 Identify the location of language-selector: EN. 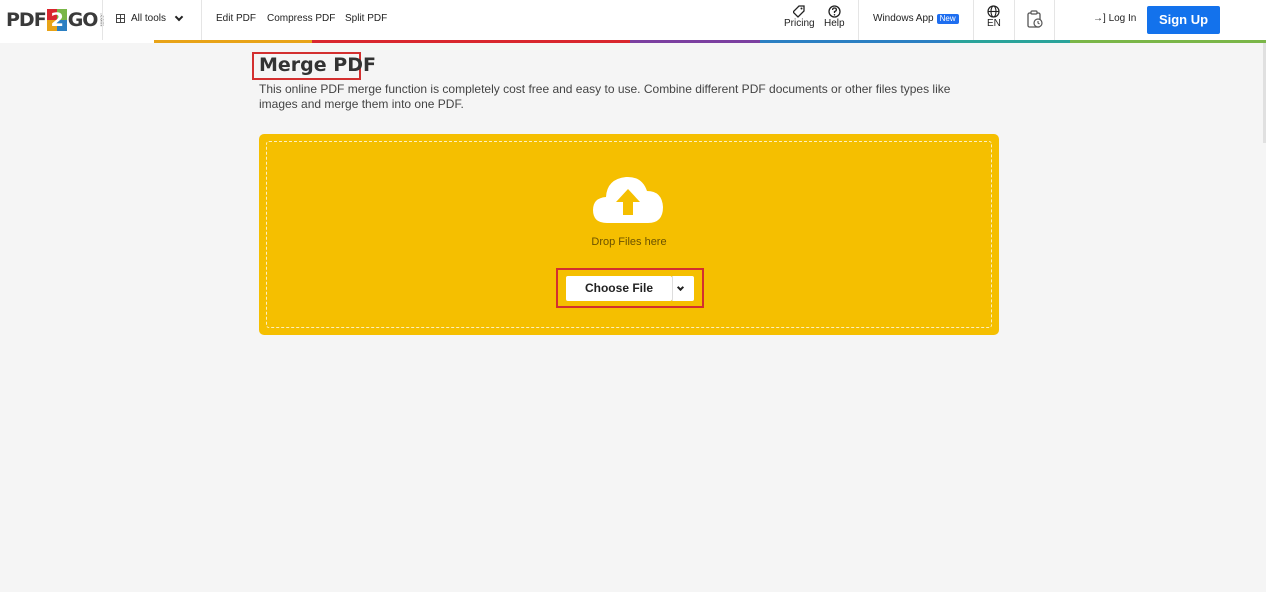
(994, 17).